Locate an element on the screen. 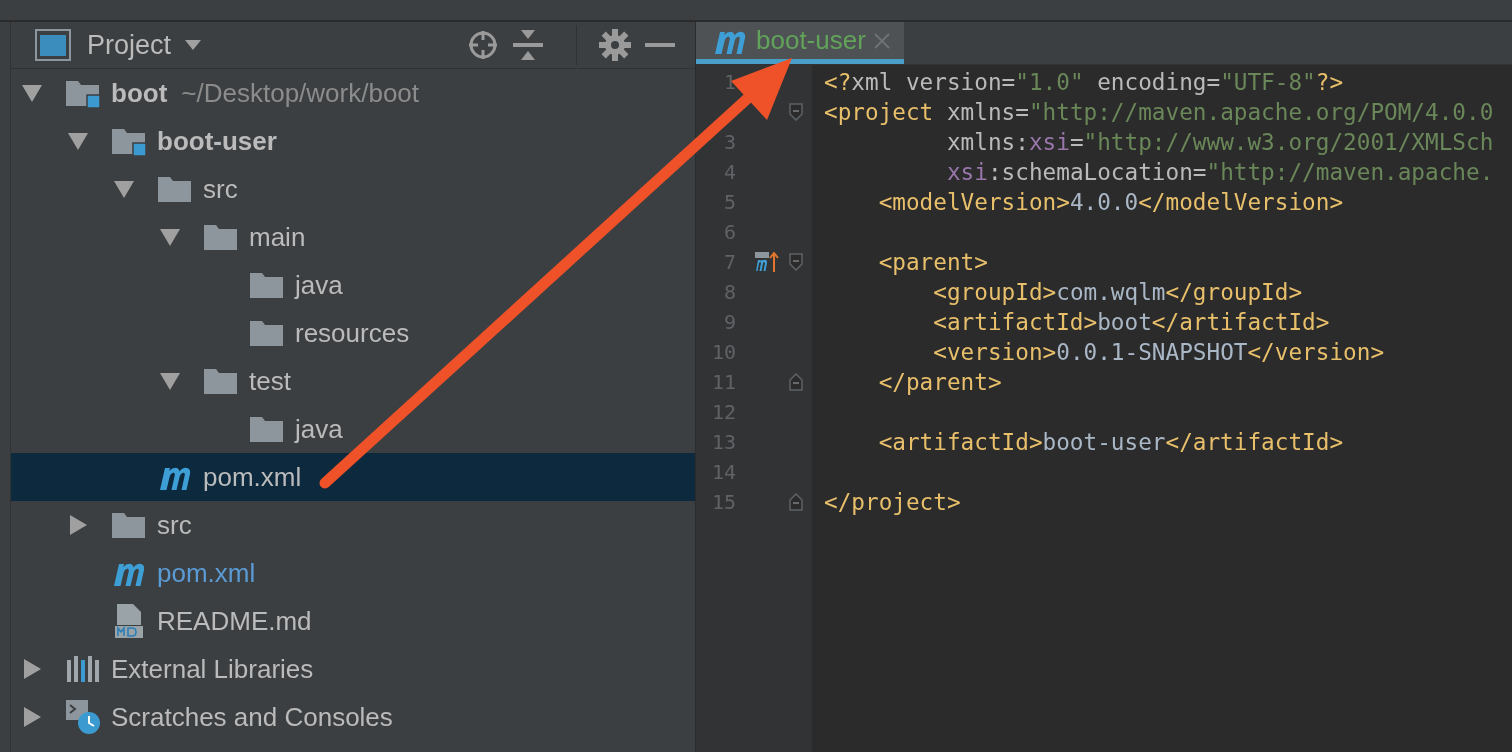  tree-item: resources is located at coordinates (353, 333).